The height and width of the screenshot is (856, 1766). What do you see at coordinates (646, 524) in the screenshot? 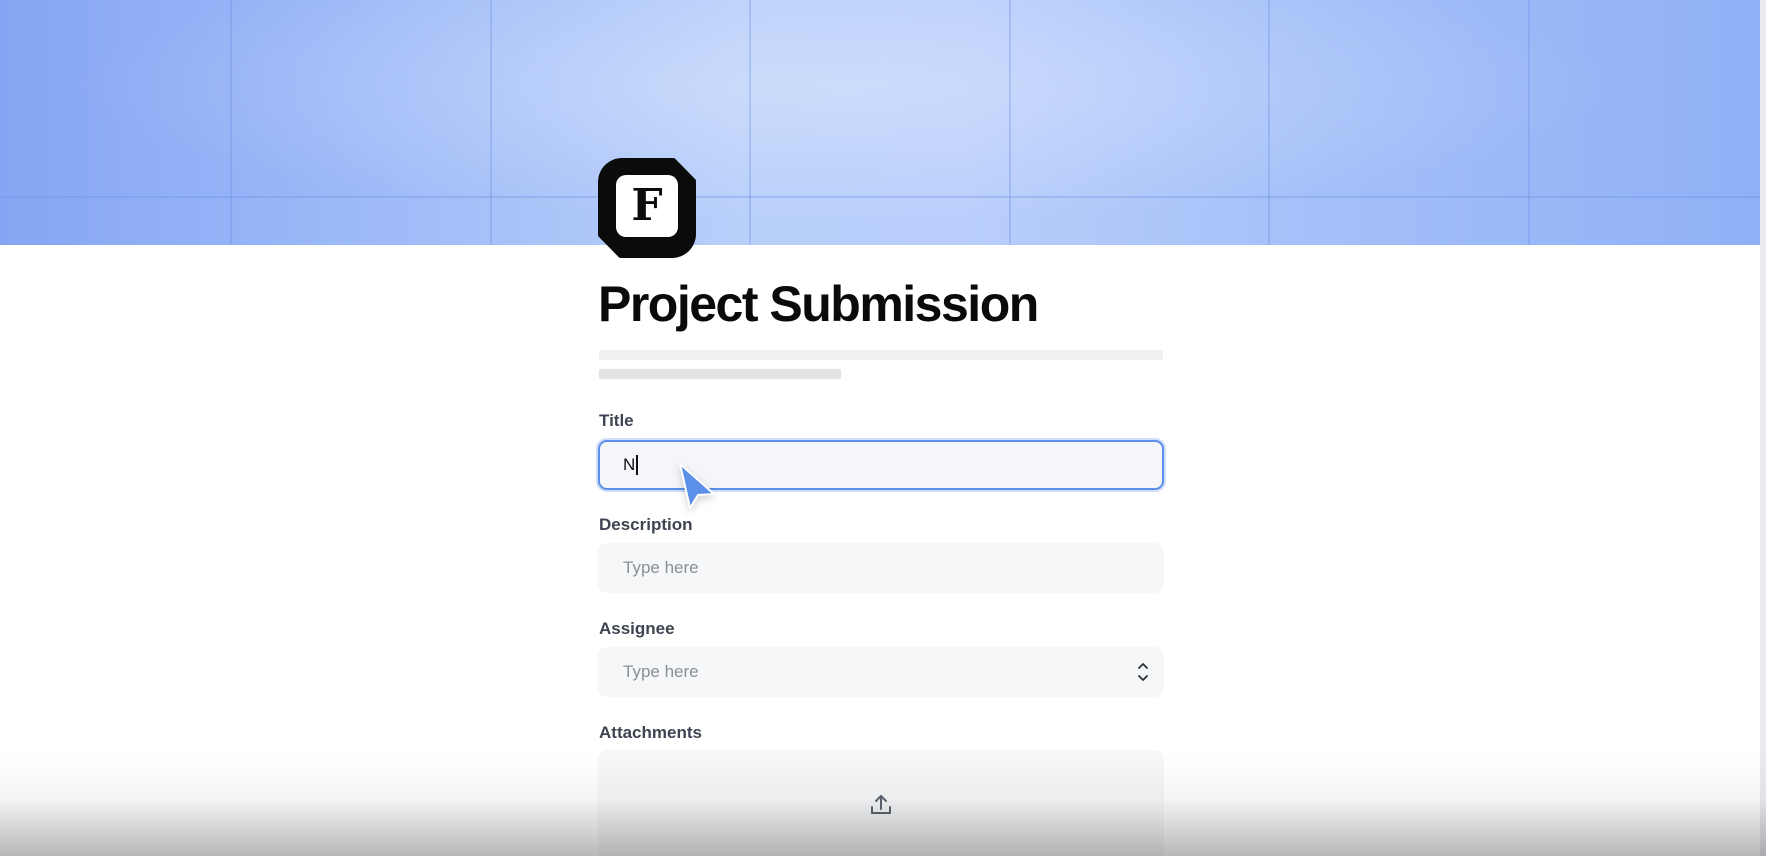
I see `description-label: Description` at bounding box center [646, 524].